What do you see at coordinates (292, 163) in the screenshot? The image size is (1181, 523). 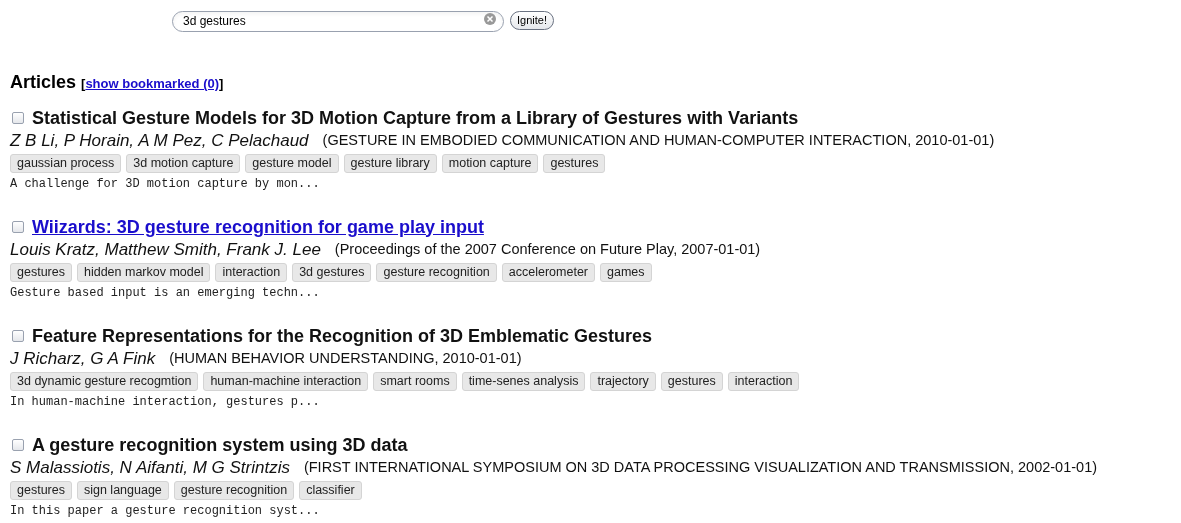 I see `tag: gesture model` at bounding box center [292, 163].